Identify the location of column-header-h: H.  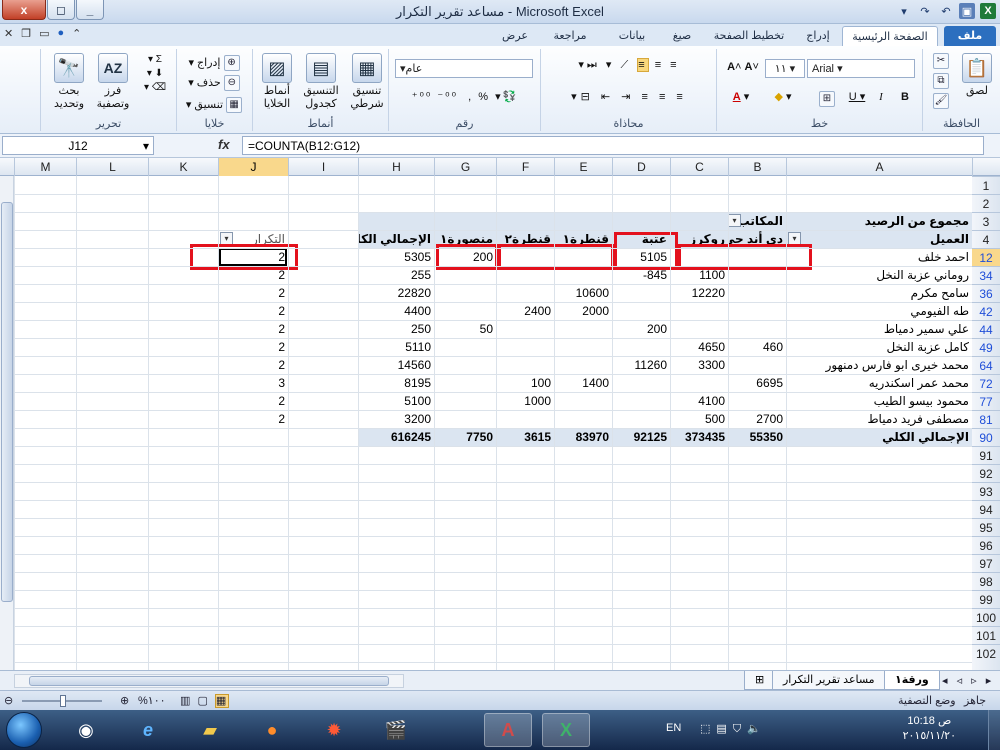
(396, 167).